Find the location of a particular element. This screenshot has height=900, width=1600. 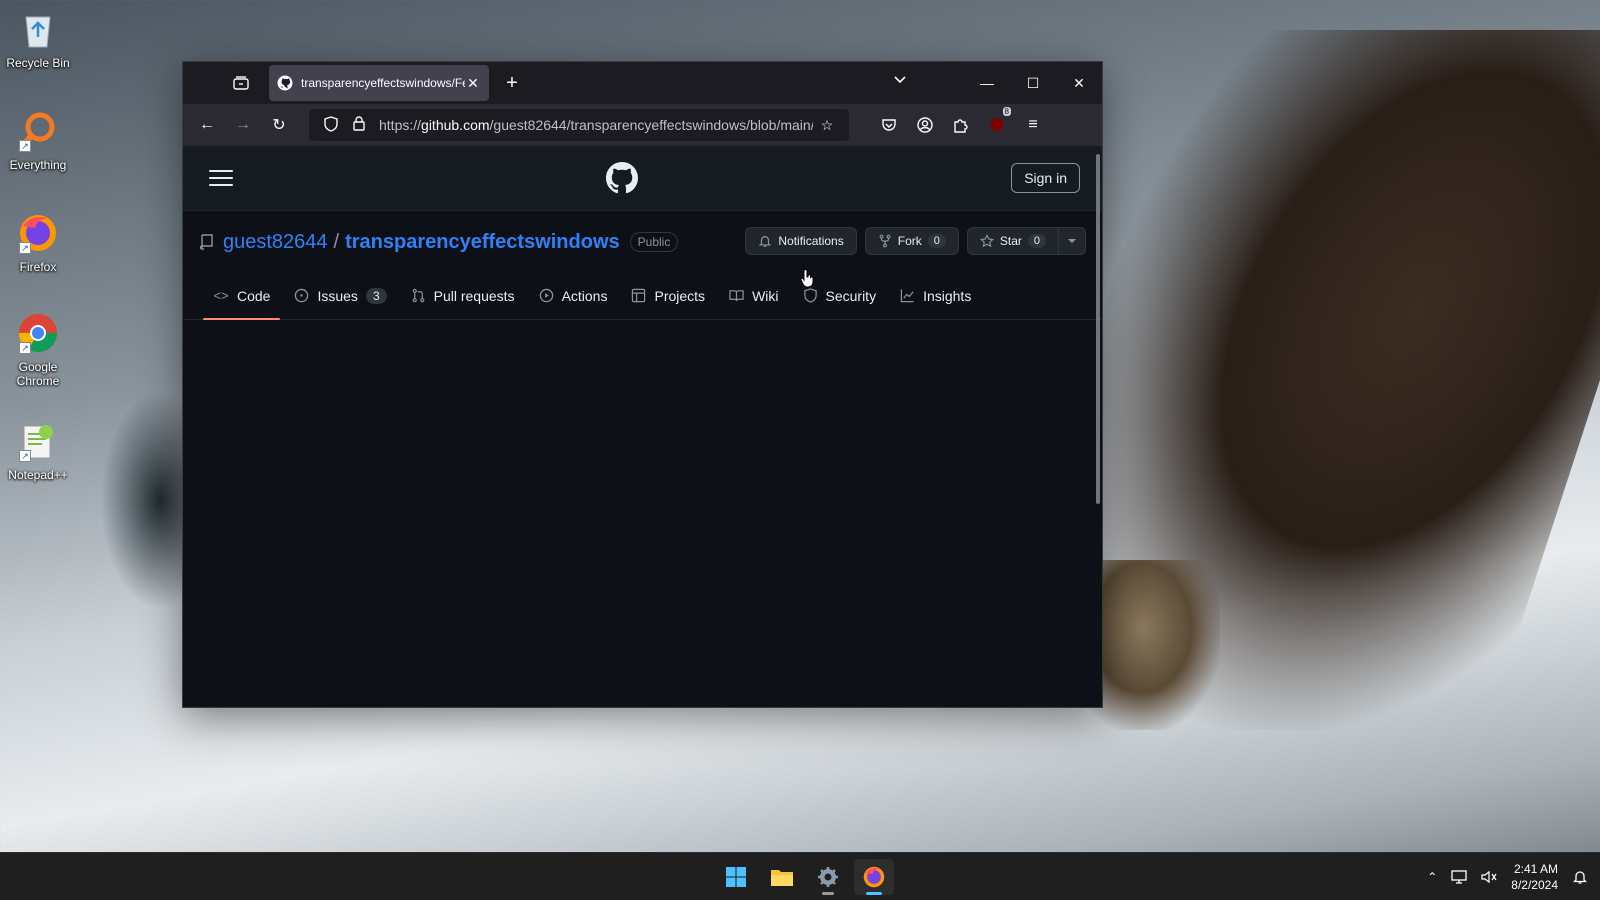

firefox-taskbar-button is located at coordinates (874, 877).